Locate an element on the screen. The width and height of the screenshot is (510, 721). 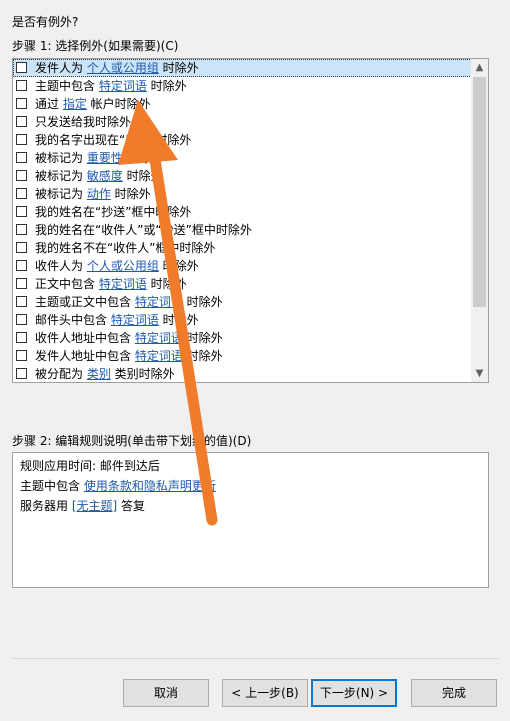
exception-row: 被分配为 类别 类别时除外 is located at coordinates (242, 373).